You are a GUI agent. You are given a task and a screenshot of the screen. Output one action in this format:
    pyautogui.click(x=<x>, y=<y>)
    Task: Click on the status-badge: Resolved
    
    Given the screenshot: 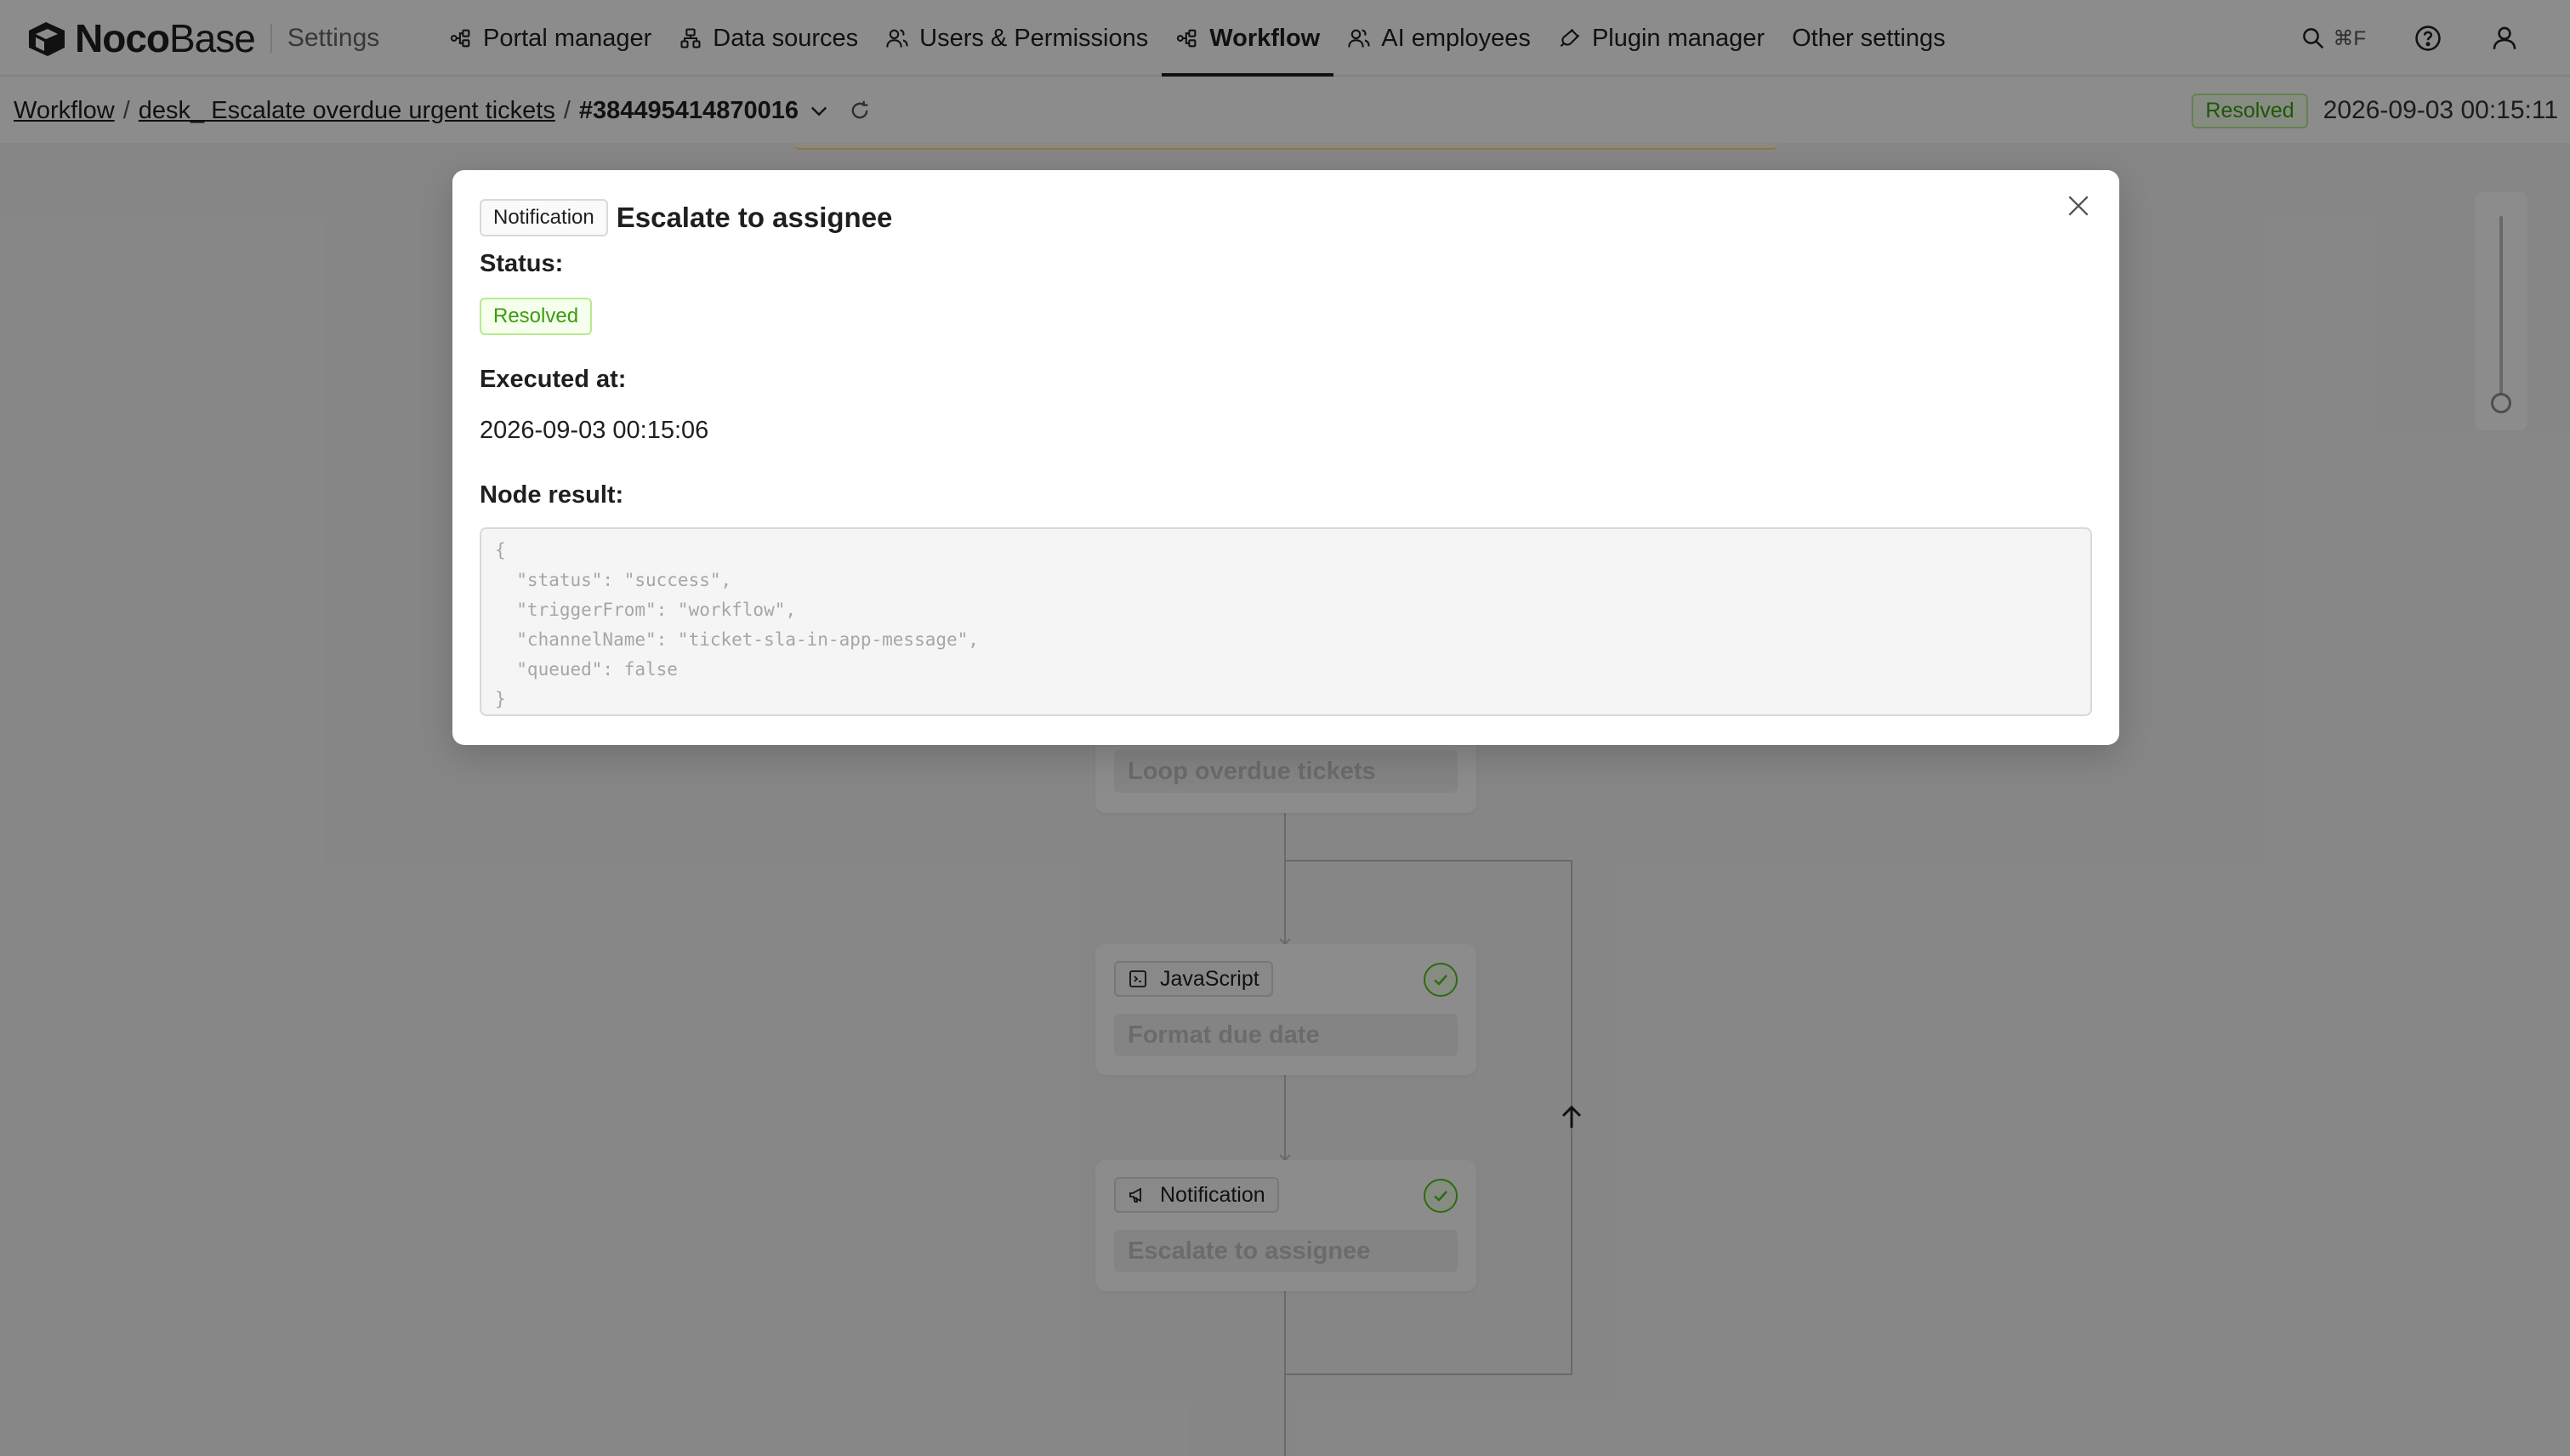 What is the action you would take?
    pyautogui.click(x=537, y=316)
    